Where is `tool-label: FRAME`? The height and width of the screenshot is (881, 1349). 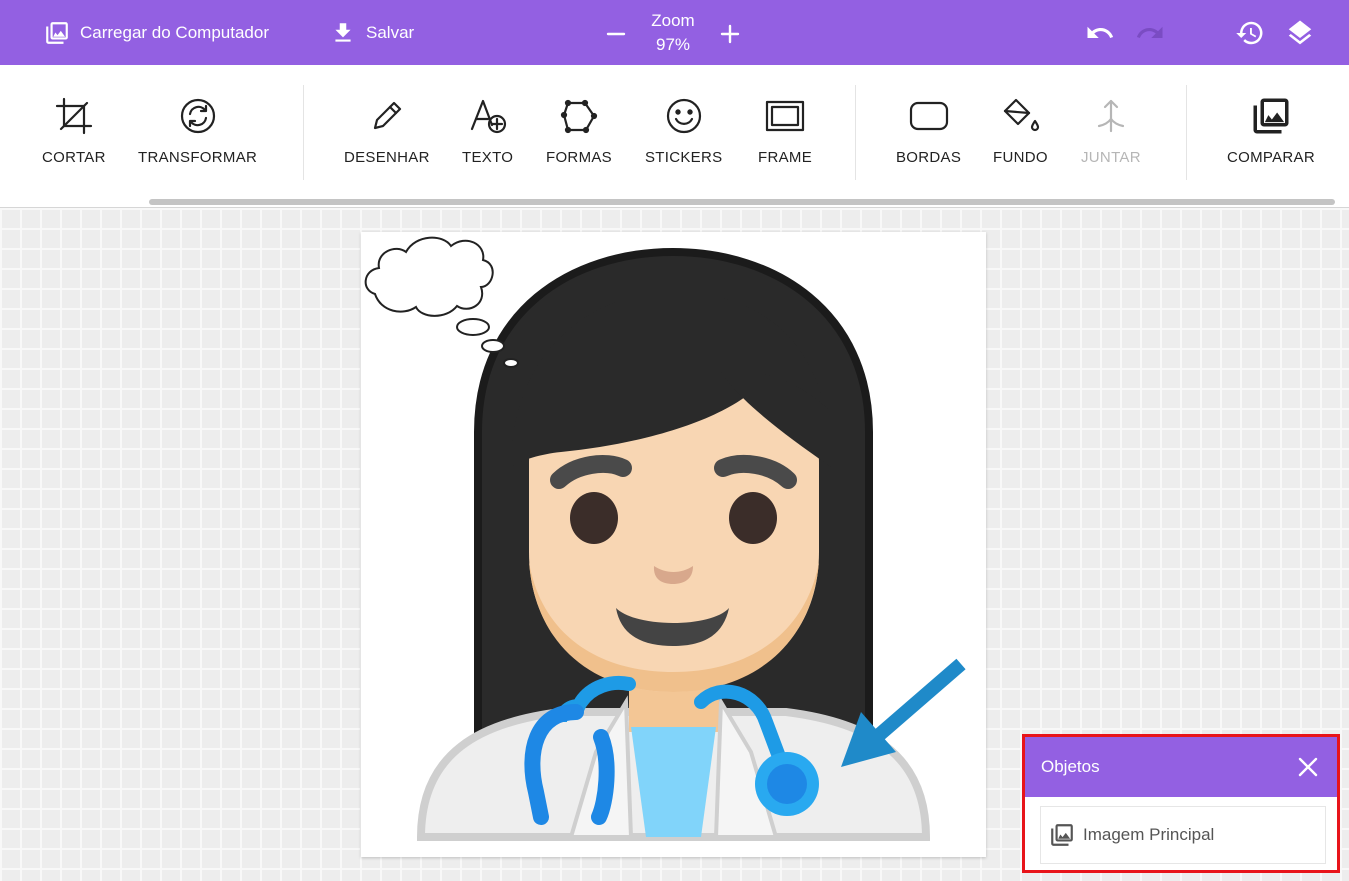 tool-label: FRAME is located at coordinates (785, 157).